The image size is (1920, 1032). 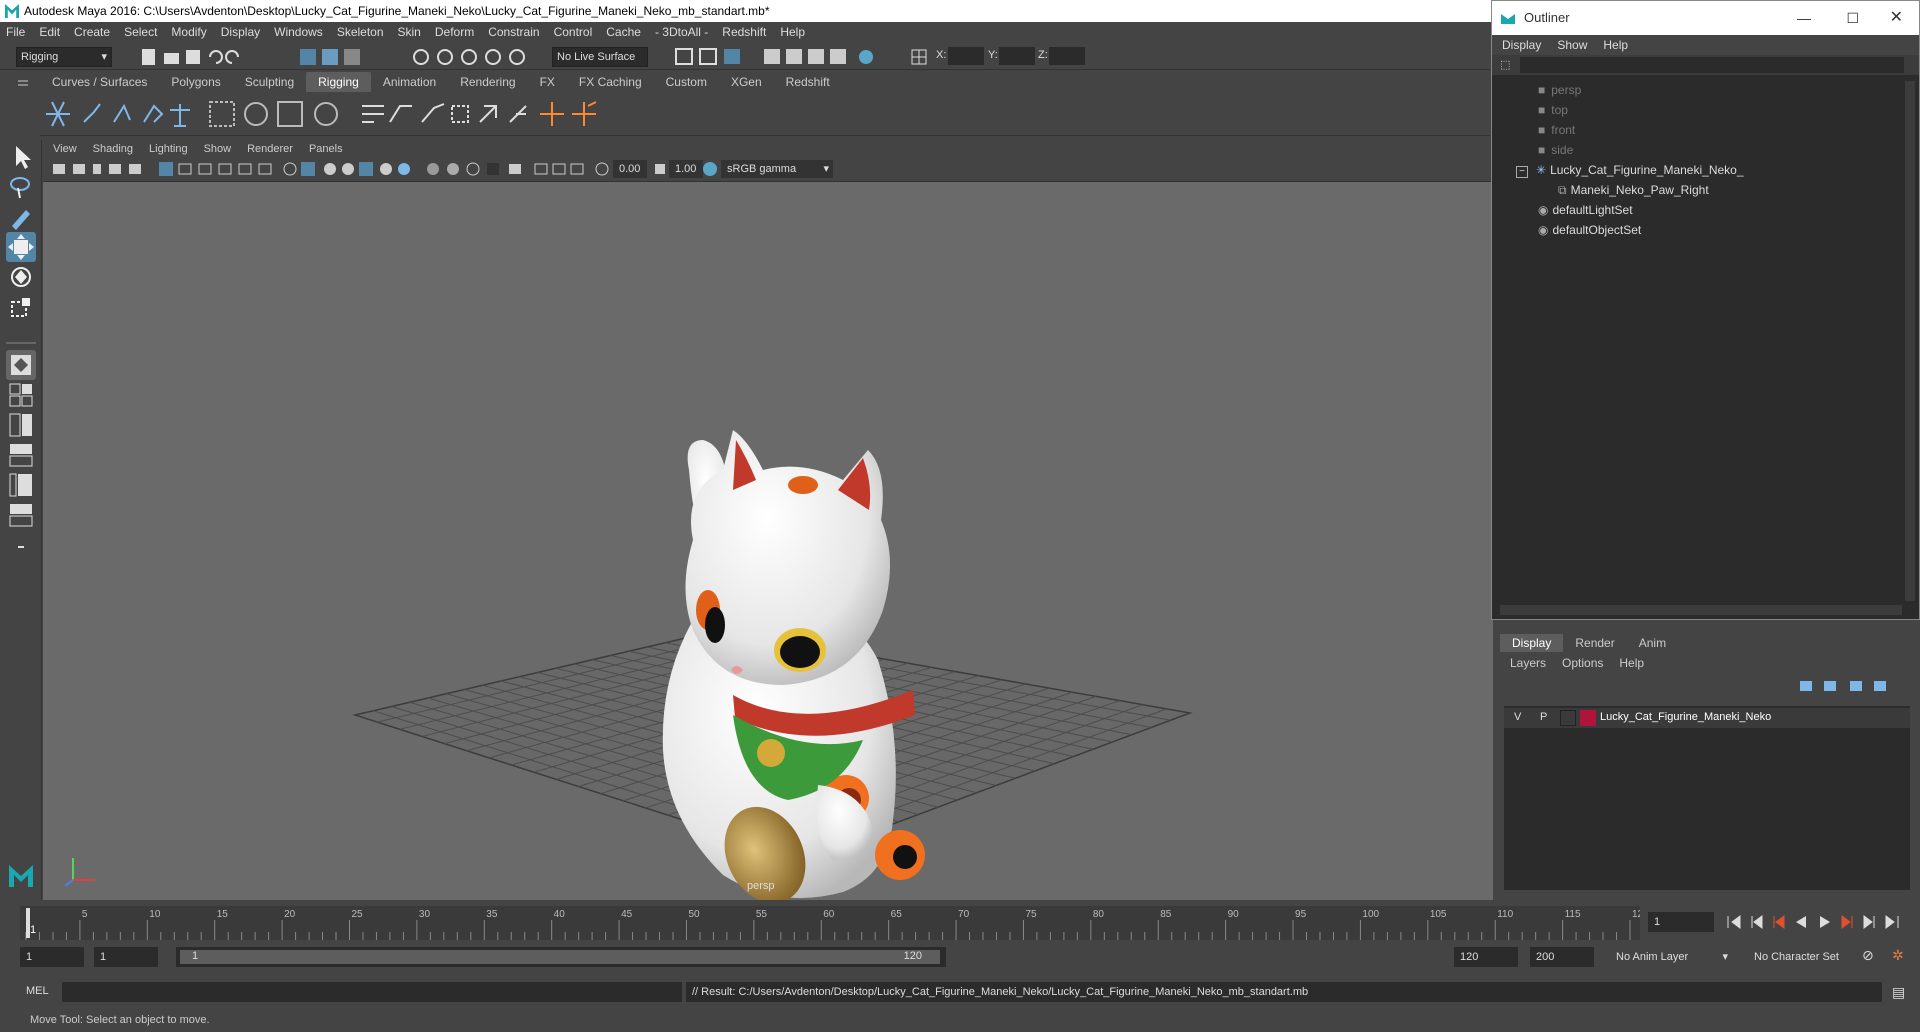 What do you see at coordinates (240, 32) in the screenshot?
I see `menu-display: Display` at bounding box center [240, 32].